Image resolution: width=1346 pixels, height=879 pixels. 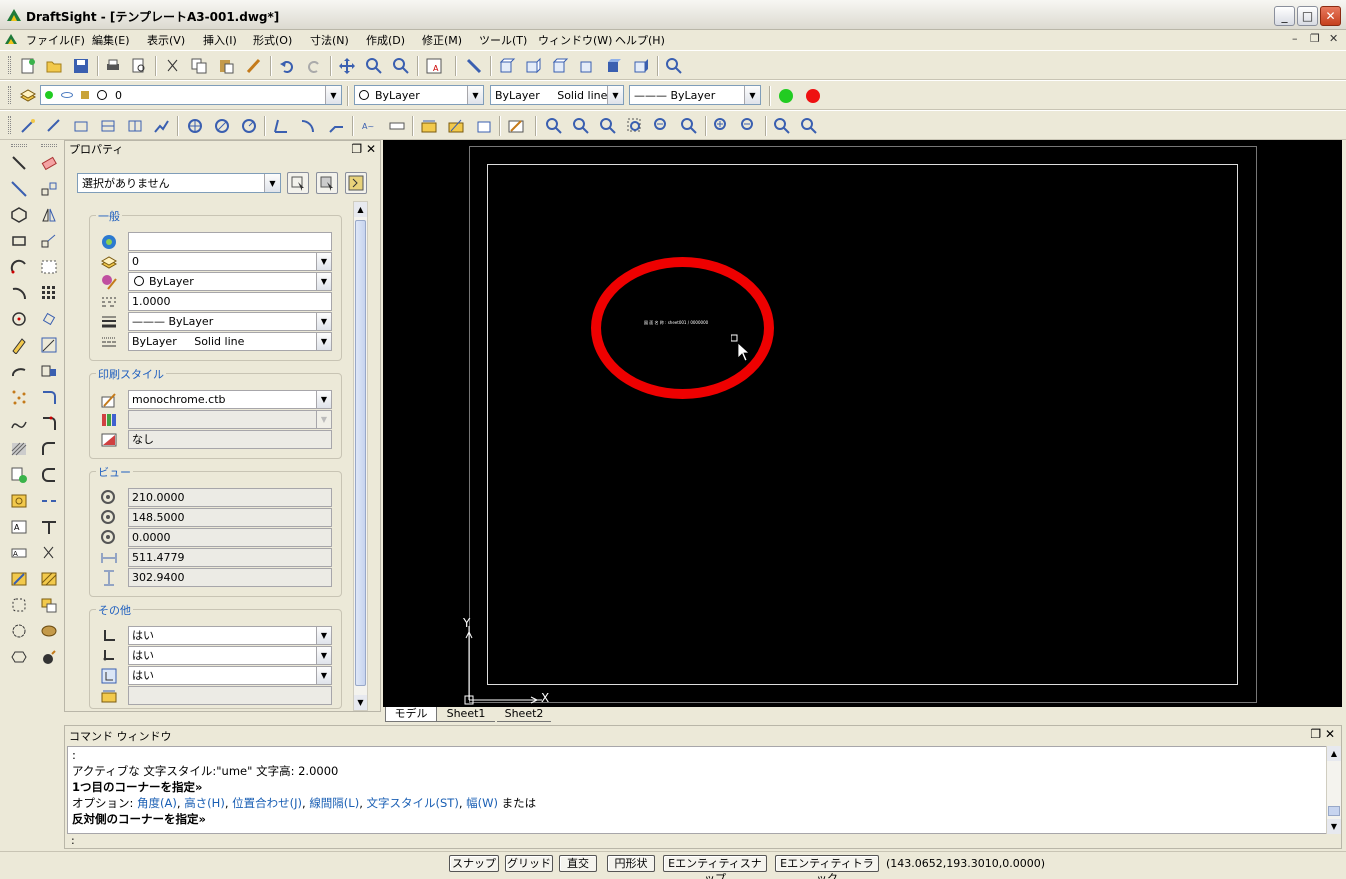 What do you see at coordinates (360, 702) in the screenshot?
I see `scroll-down-icon: ▼` at bounding box center [360, 702].